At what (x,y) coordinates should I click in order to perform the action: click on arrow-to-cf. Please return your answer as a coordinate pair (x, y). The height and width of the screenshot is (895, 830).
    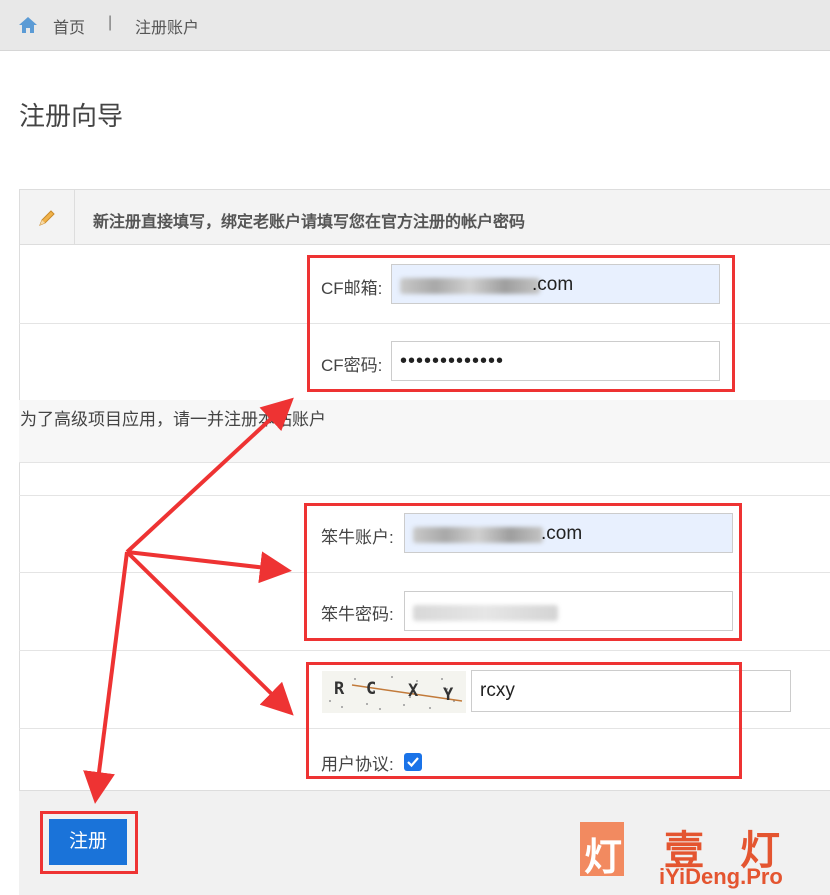
    Looking at the image, I should click on (209, 475).